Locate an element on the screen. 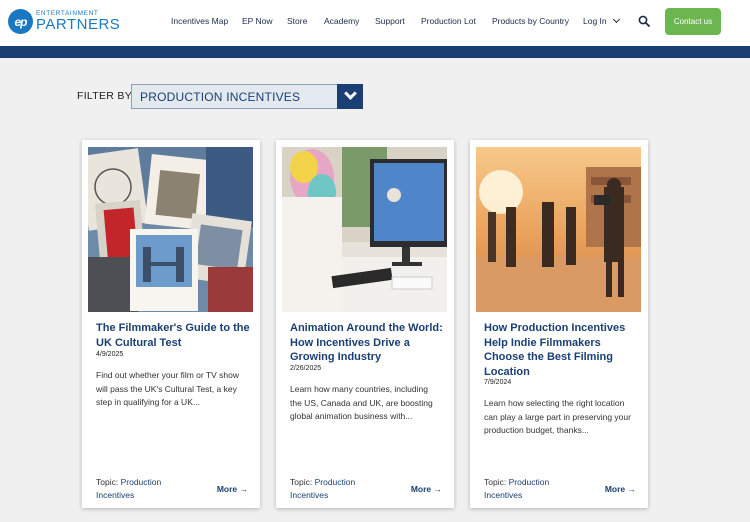  logo-bottom-text: PARTNERS is located at coordinates (78, 25).